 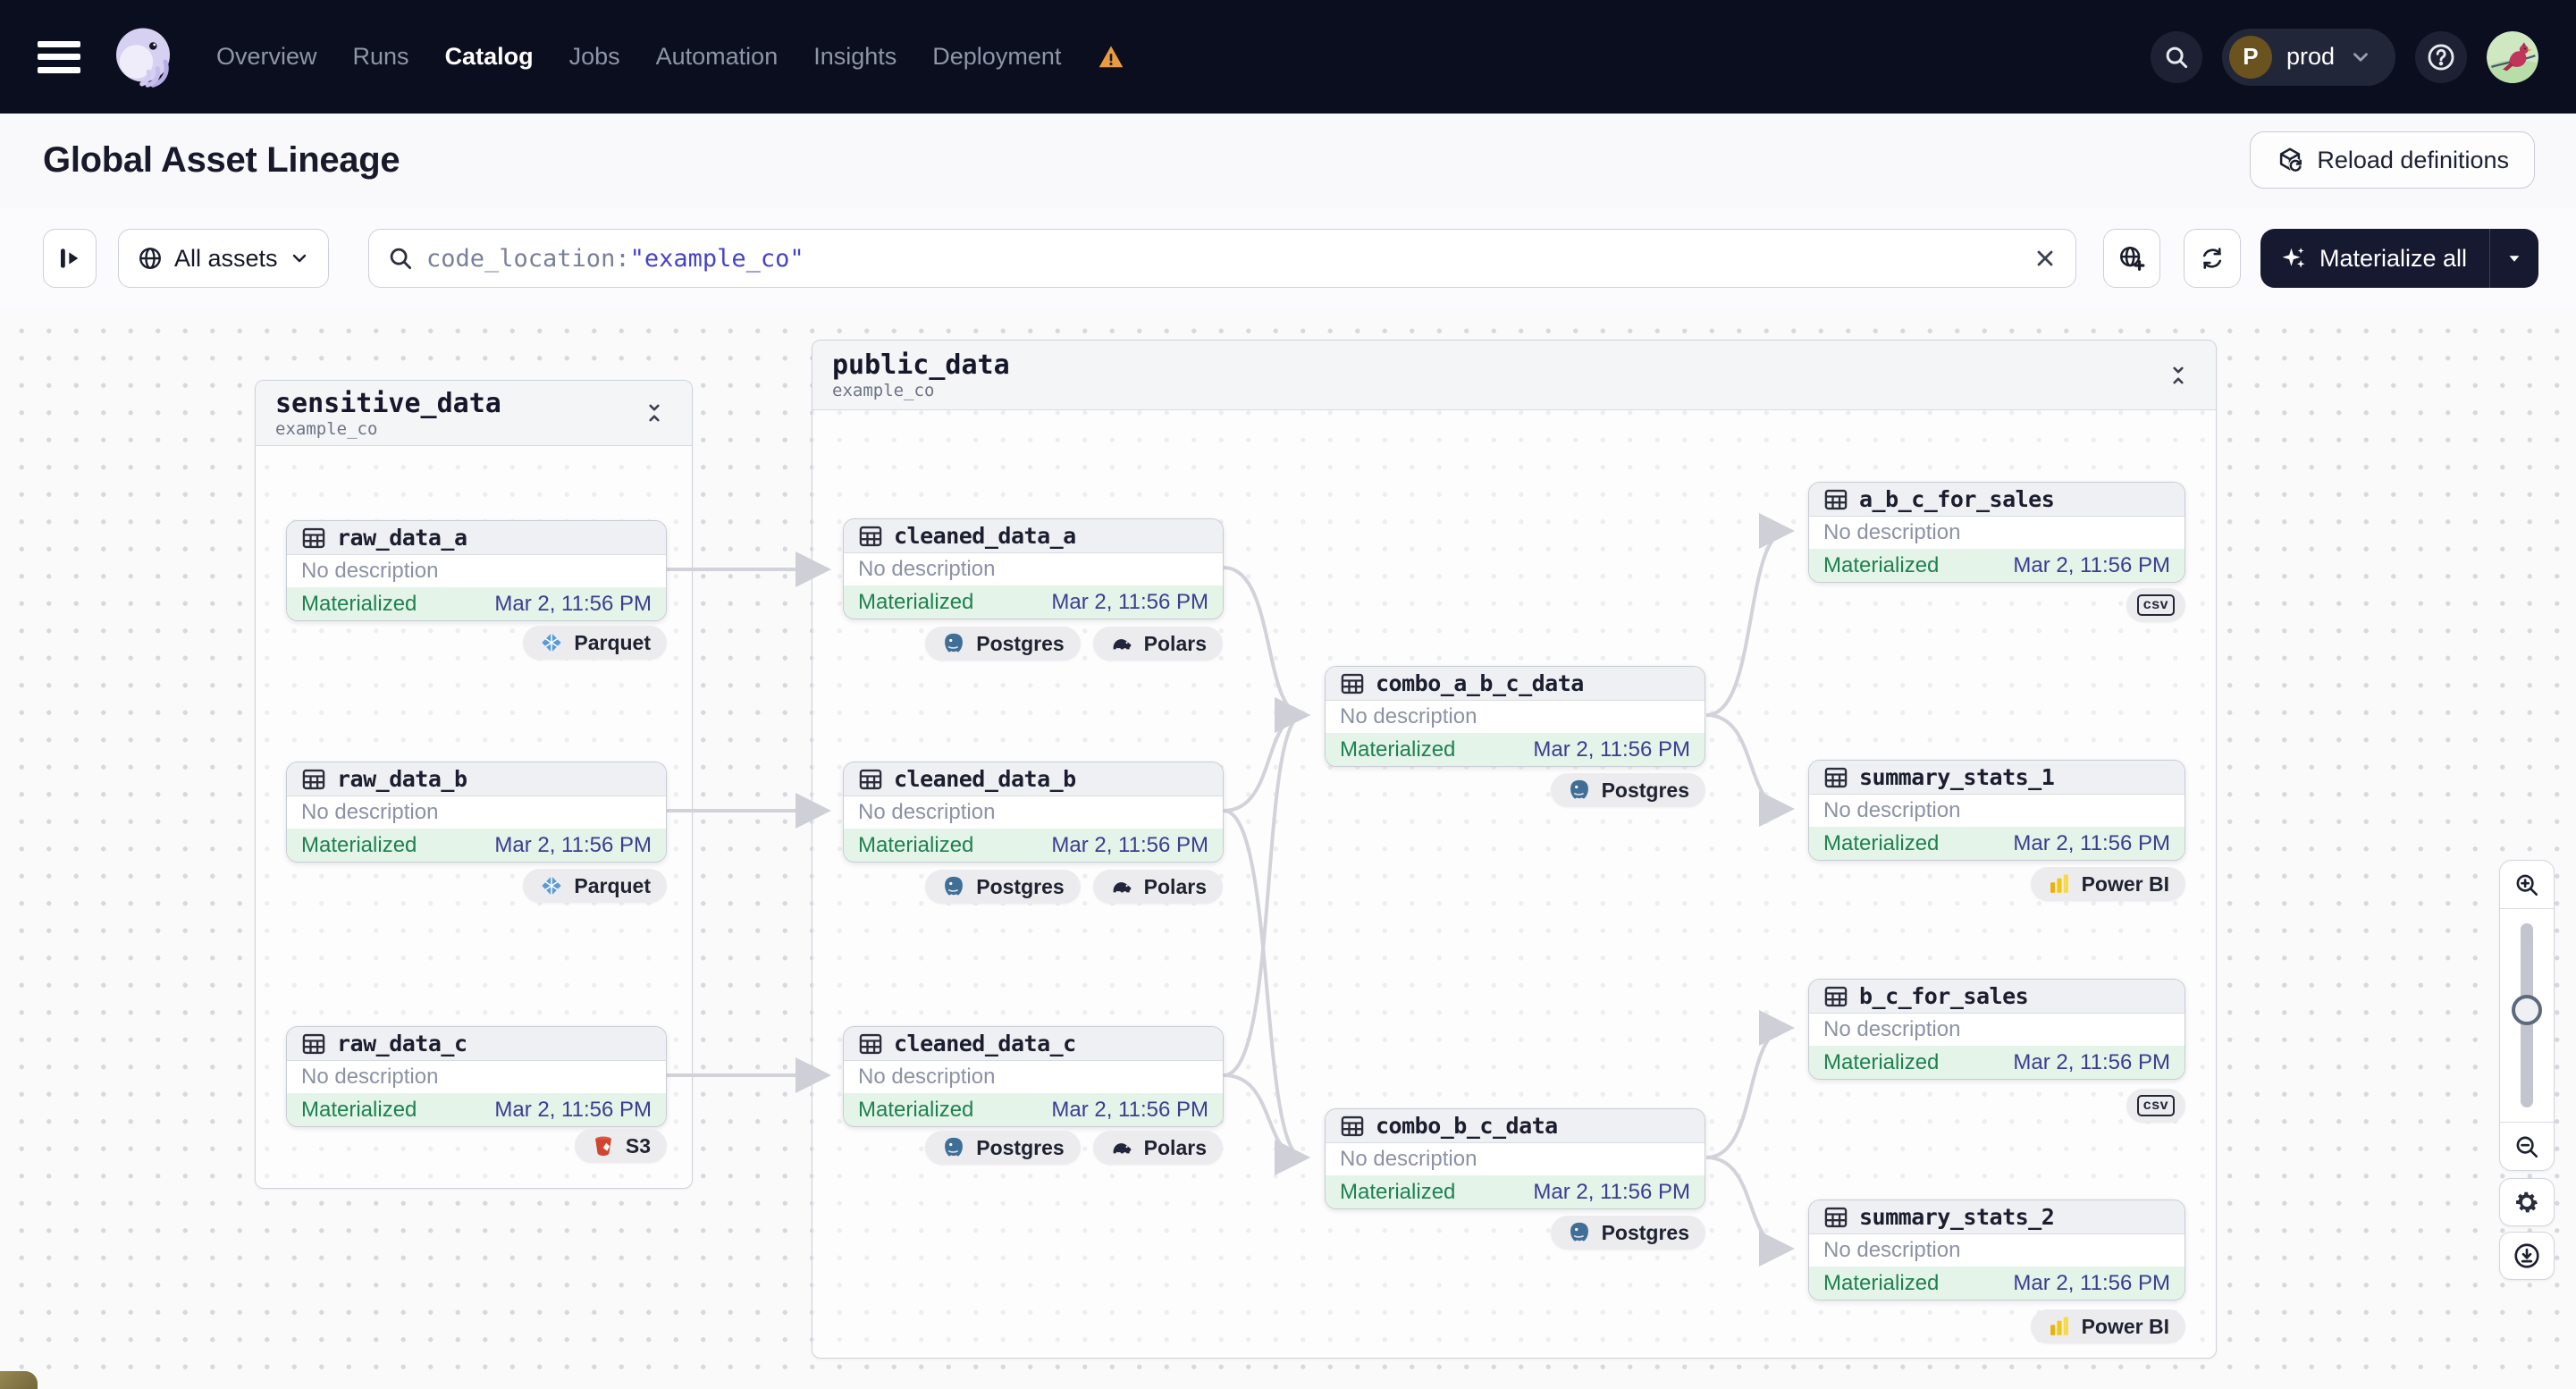 I want to click on help-button, so click(x=2441, y=56).